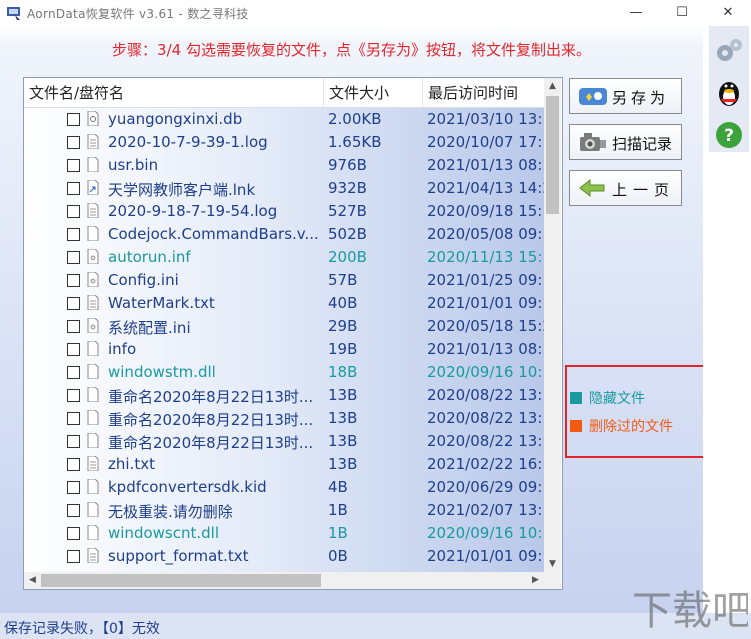 Image resolution: width=751 pixels, height=639 pixels. I want to click on file-row: Config.ini 57B 2021/01/25 09:, so click(284, 280).